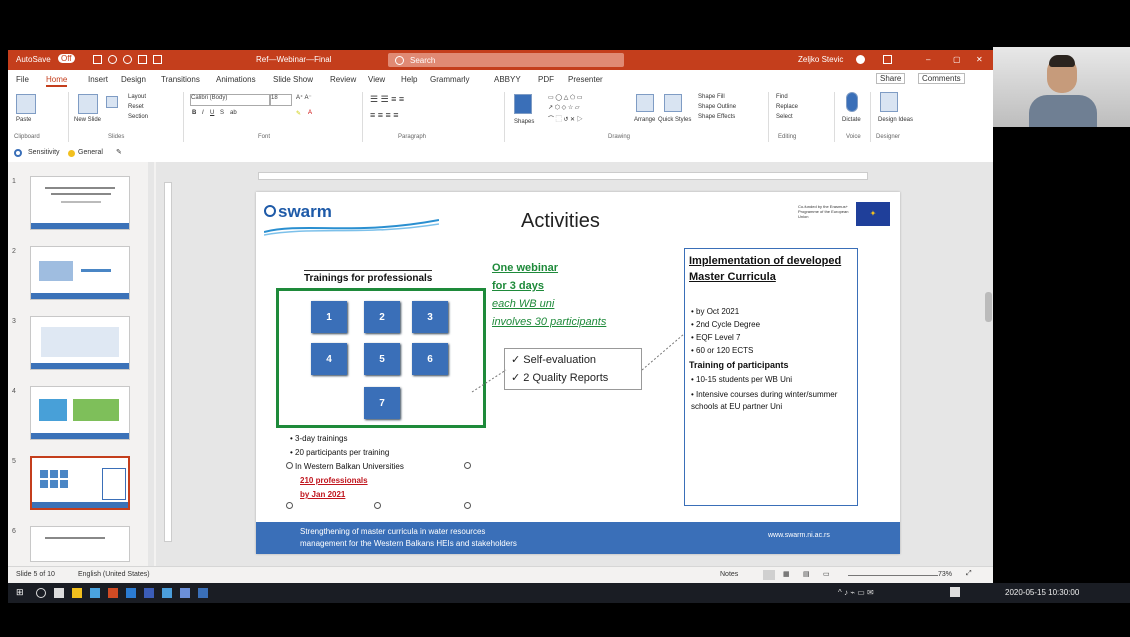 The height and width of the screenshot is (637, 1130). What do you see at coordinates (546, 79) in the screenshot?
I see `tab-pdf: PDF` at bounding box center [546, 79].